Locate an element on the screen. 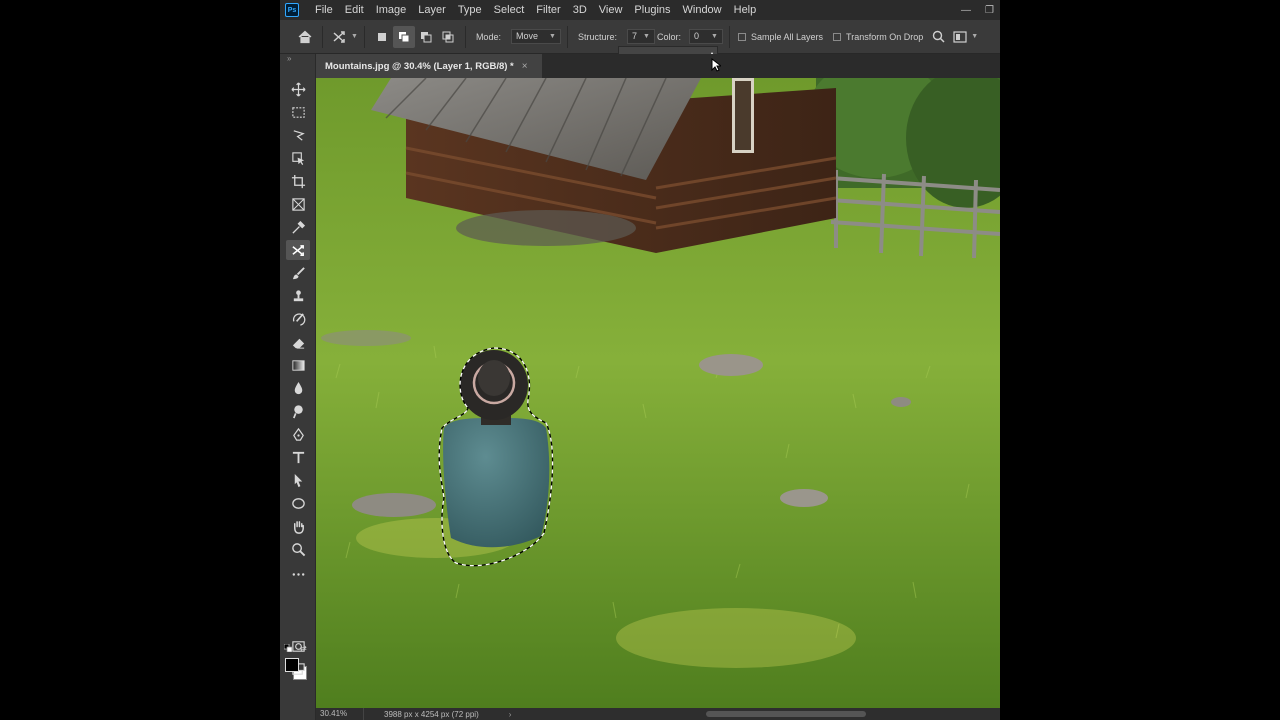  frame-tool-icon is located at coordinates (298, 204).